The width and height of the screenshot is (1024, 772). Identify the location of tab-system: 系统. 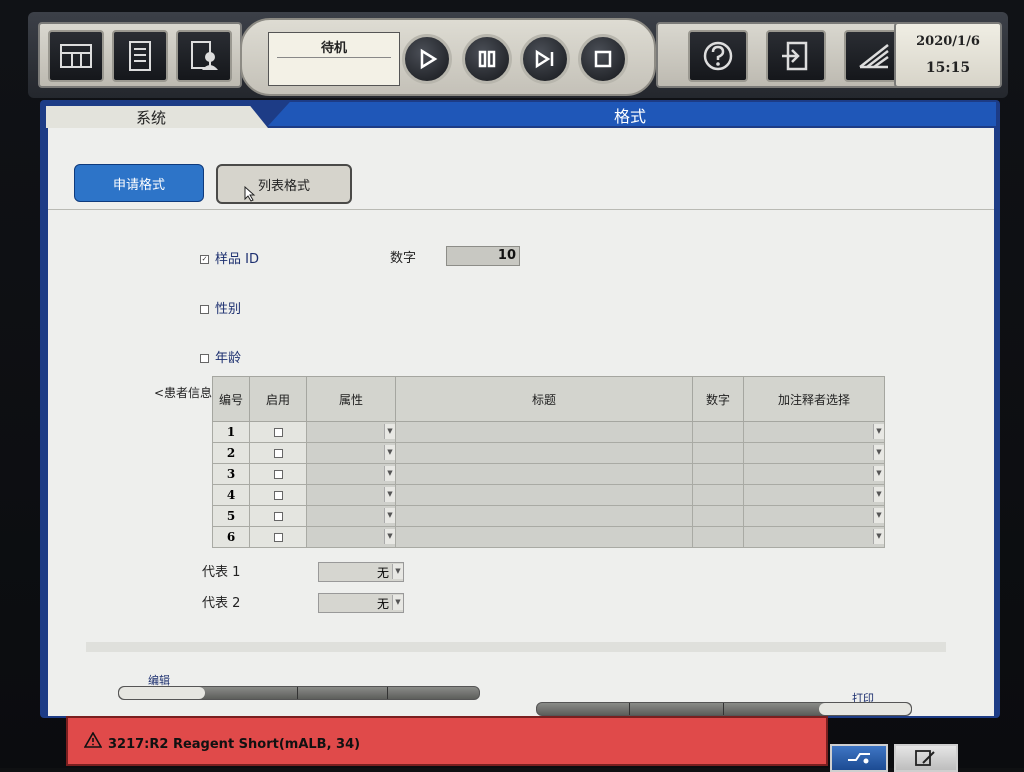
(157, 117).